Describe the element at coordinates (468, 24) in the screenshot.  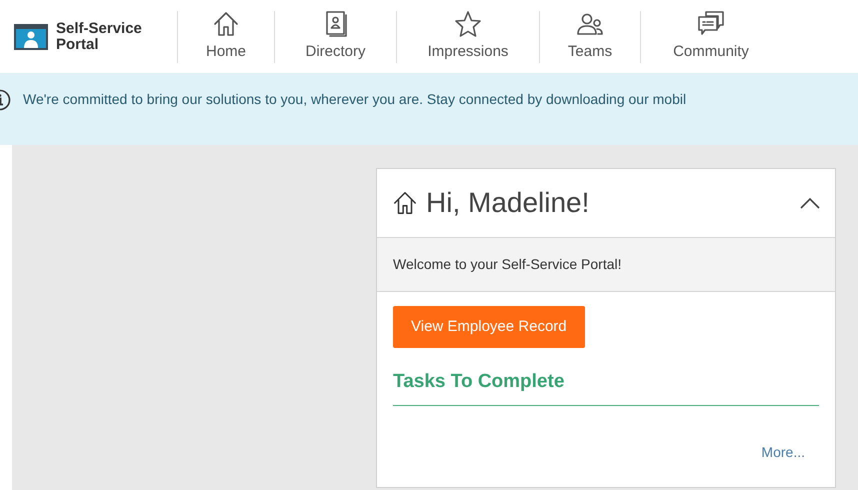
I see `star-icon` at that location.